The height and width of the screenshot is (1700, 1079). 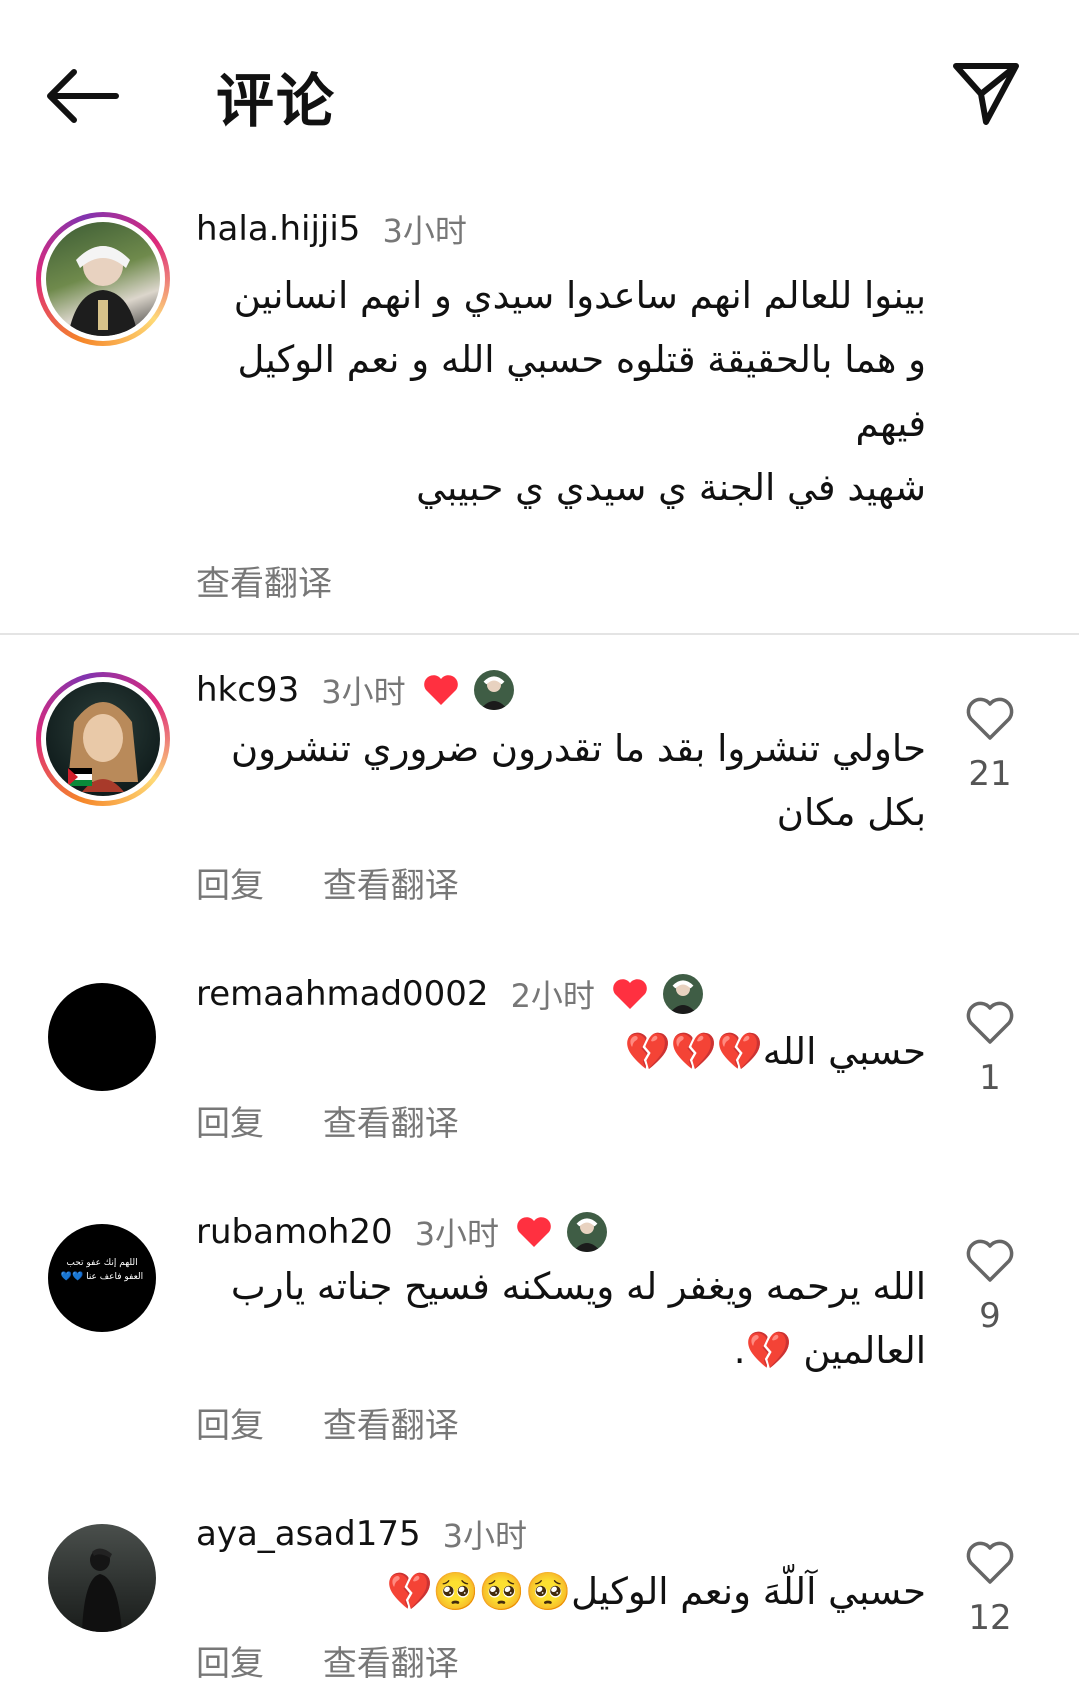 What do you see at coordinates (851, 812) in the screenshot?
I see `comment-line: بكل مكان` at bounding box center [851, 812].